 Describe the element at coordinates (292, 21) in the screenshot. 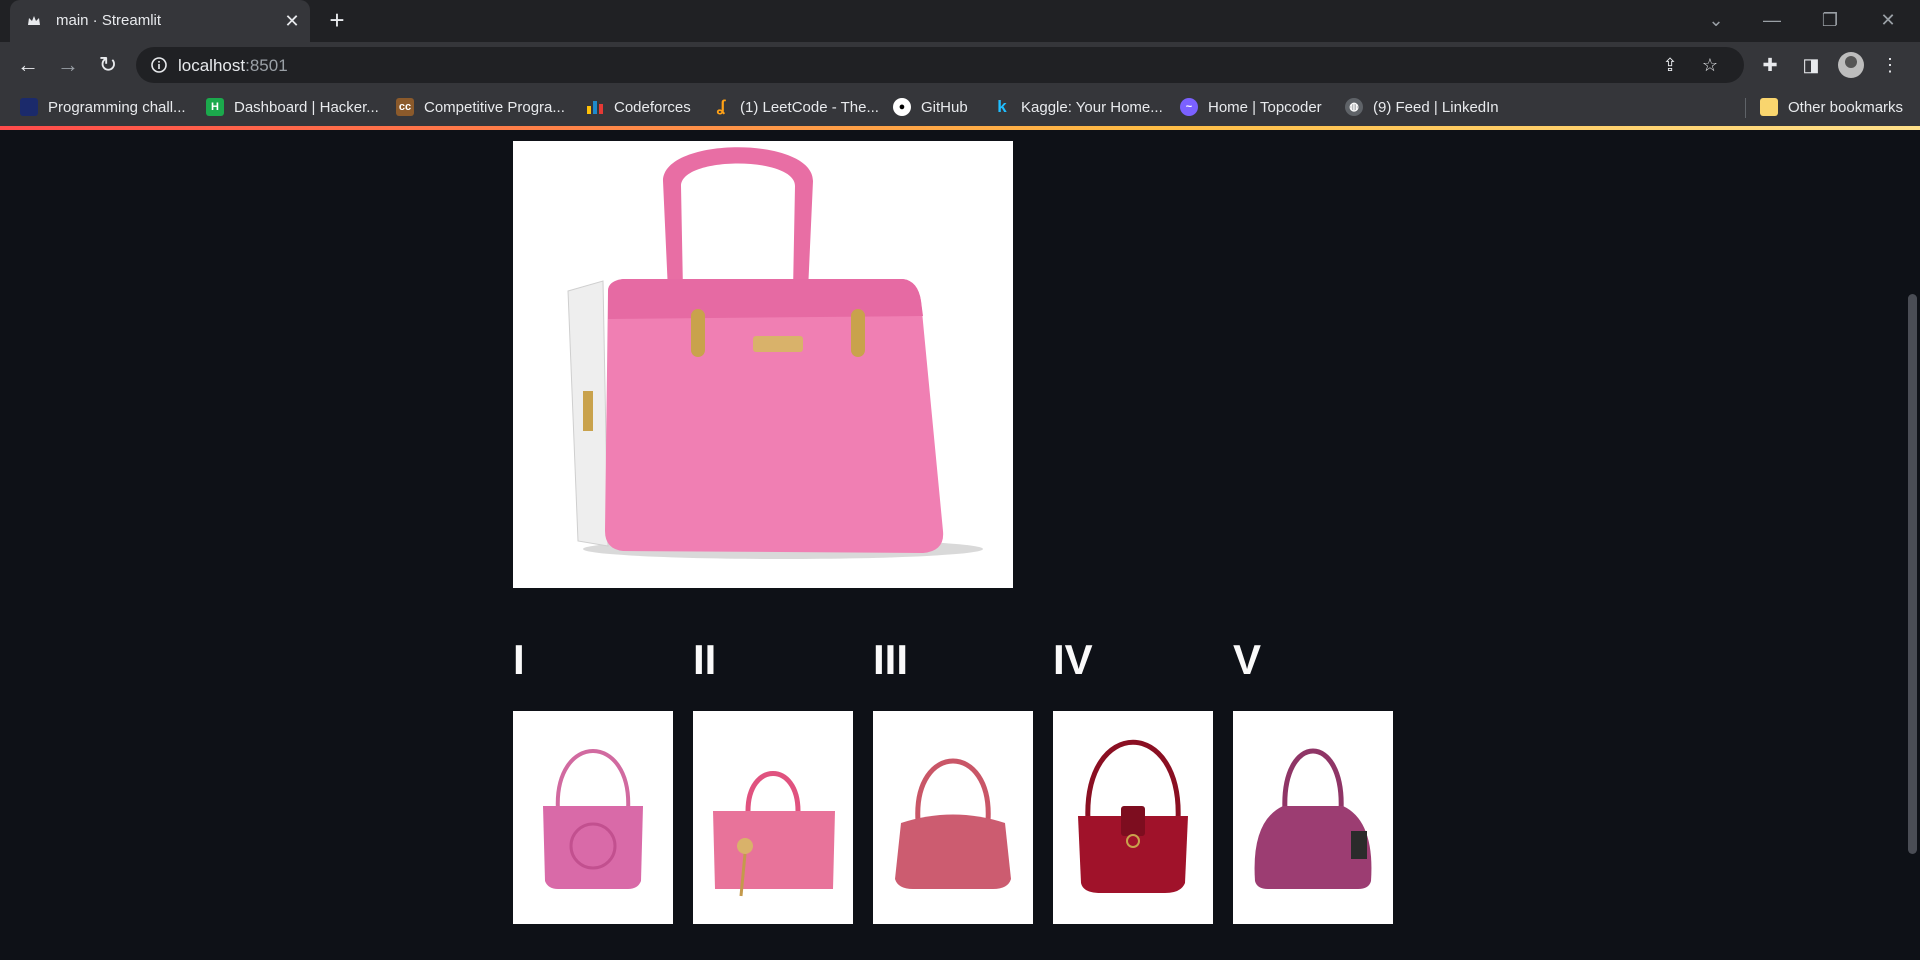

I see `tab-close-icon: ✕` at that location.